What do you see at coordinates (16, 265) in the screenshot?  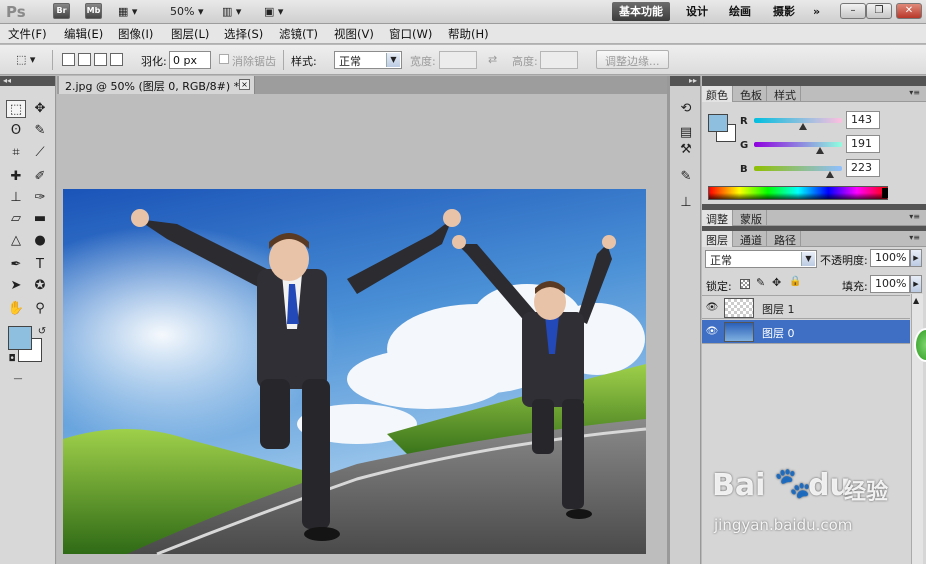 I see `pen-tool: ✒` at bounding box center [16, 265].